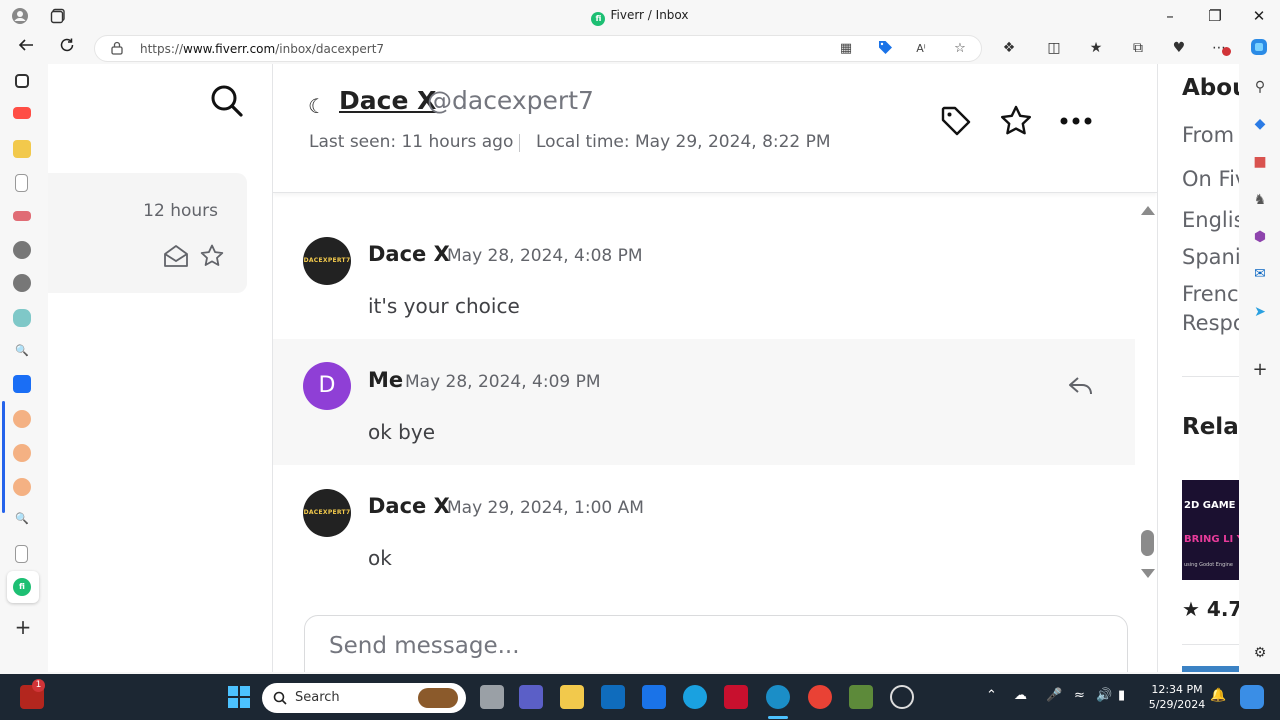 This screenshot has width=1280, height=720. Describe the element at coordinates (820, 697) in the screenshot. I see `chrome-icon` at that location.